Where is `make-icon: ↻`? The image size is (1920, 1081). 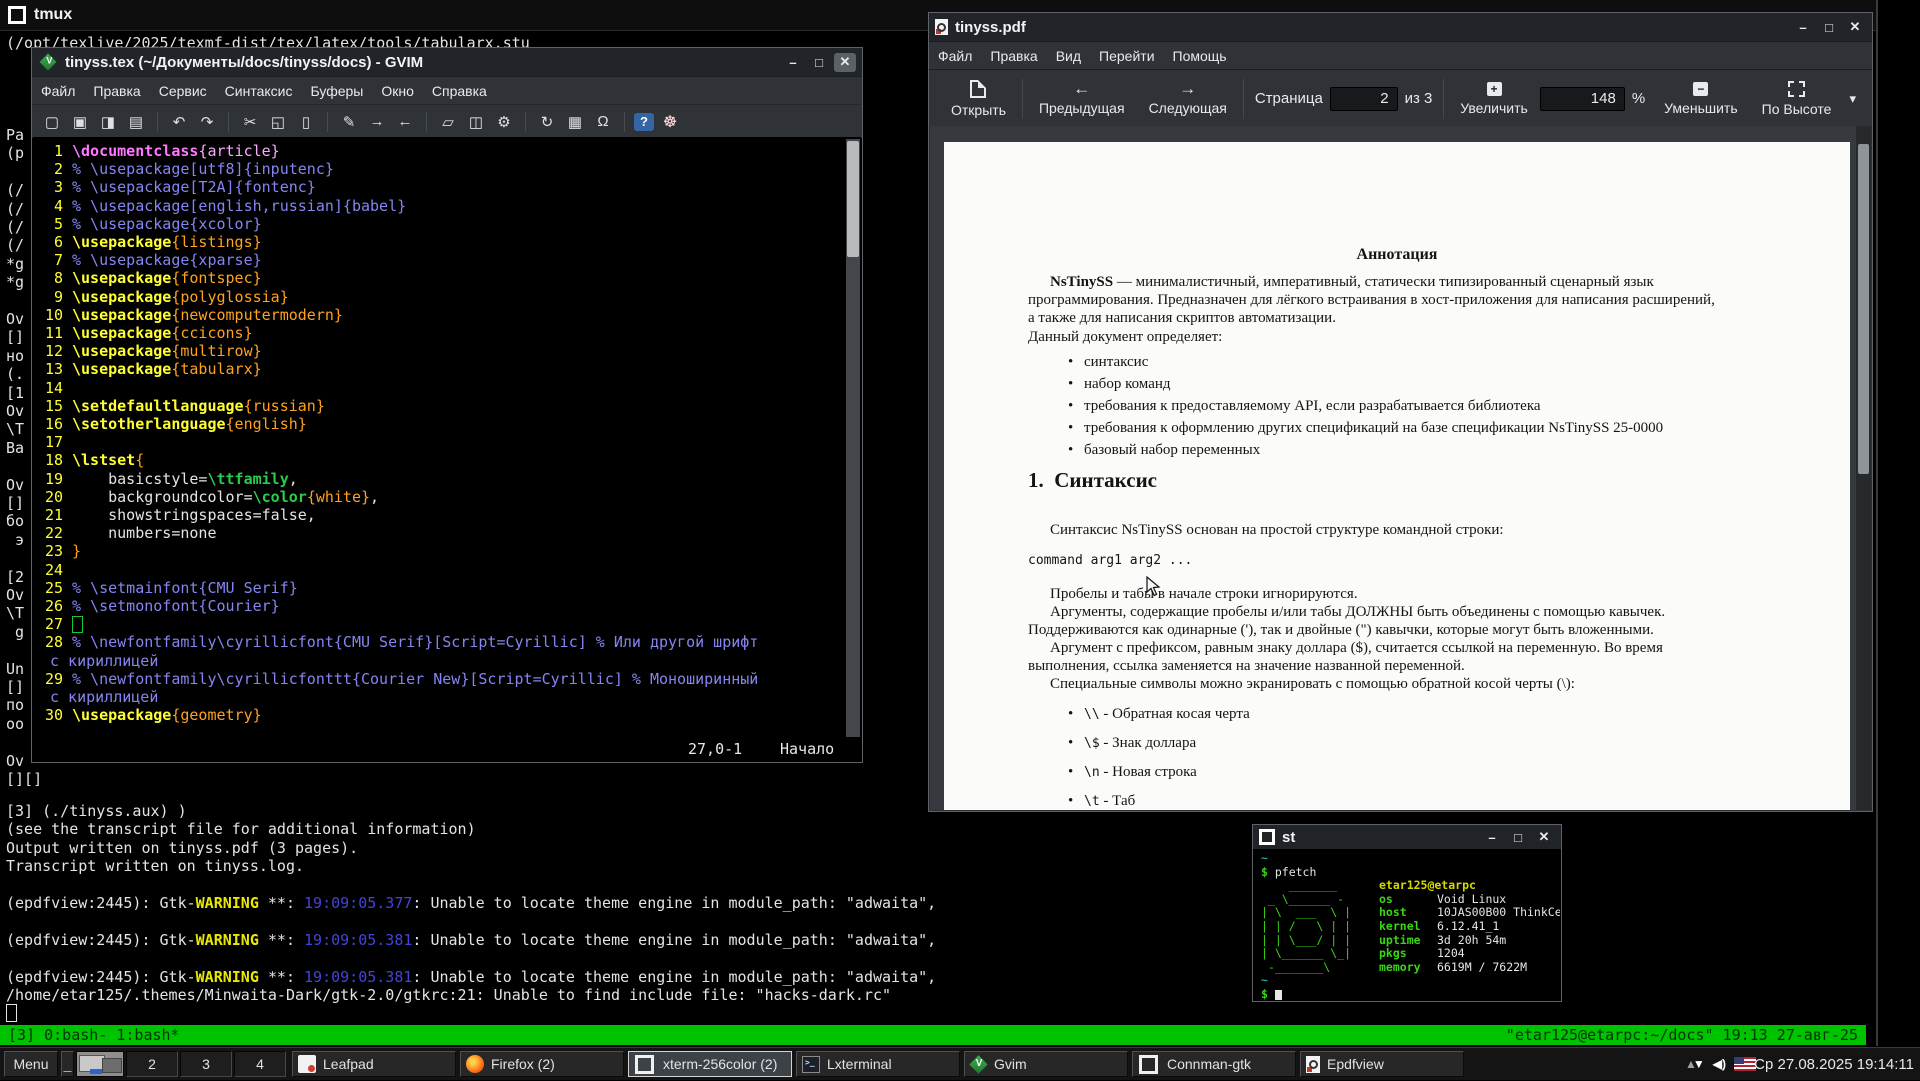 make-icon: ↻ is located at coordinates (547, 122).